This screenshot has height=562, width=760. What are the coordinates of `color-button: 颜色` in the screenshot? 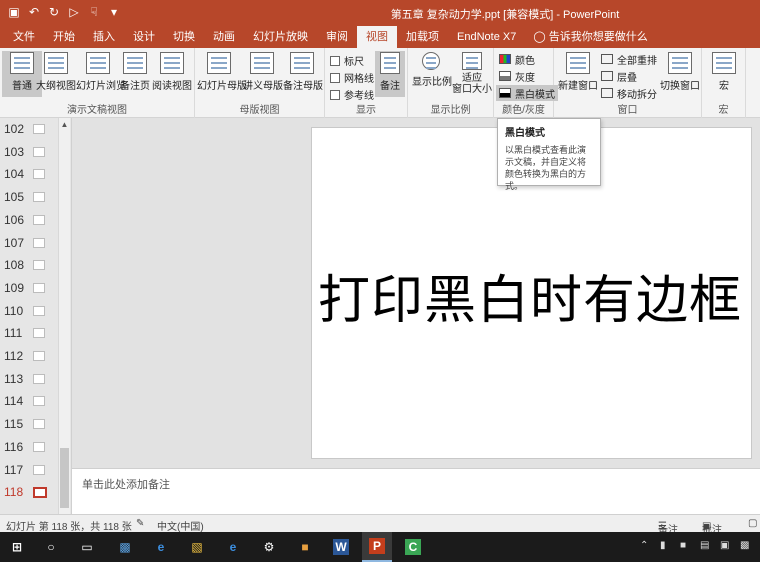 It's located at (517, 59).